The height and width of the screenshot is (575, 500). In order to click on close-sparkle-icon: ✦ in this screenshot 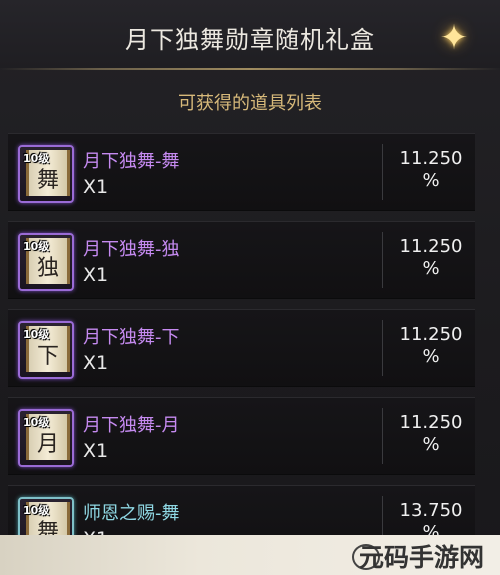, I will do `click(454, 38)`.